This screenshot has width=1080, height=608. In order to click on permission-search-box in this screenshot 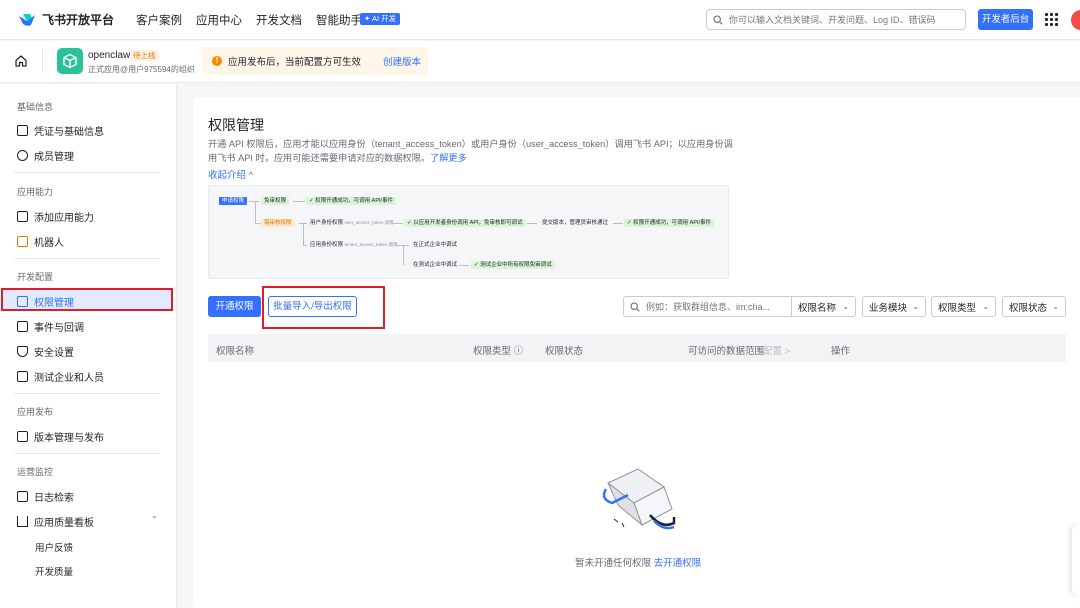, I will do `click(707, 306)`.